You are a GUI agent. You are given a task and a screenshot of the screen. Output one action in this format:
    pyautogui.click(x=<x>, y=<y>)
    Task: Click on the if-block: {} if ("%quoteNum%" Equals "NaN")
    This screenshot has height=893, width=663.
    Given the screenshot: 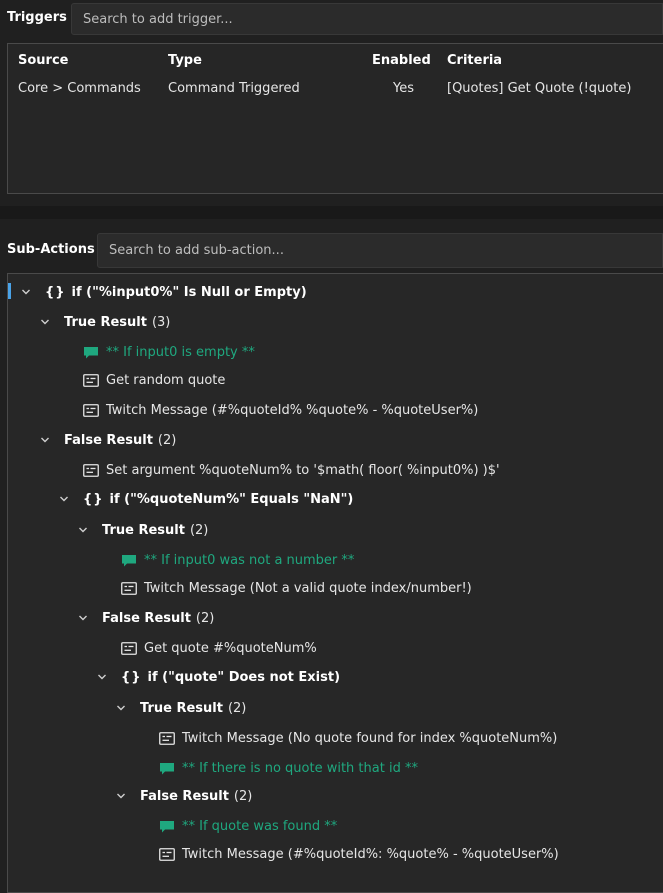 What is the action you would take?
    pyautogui.click(x=205, y=499)
    